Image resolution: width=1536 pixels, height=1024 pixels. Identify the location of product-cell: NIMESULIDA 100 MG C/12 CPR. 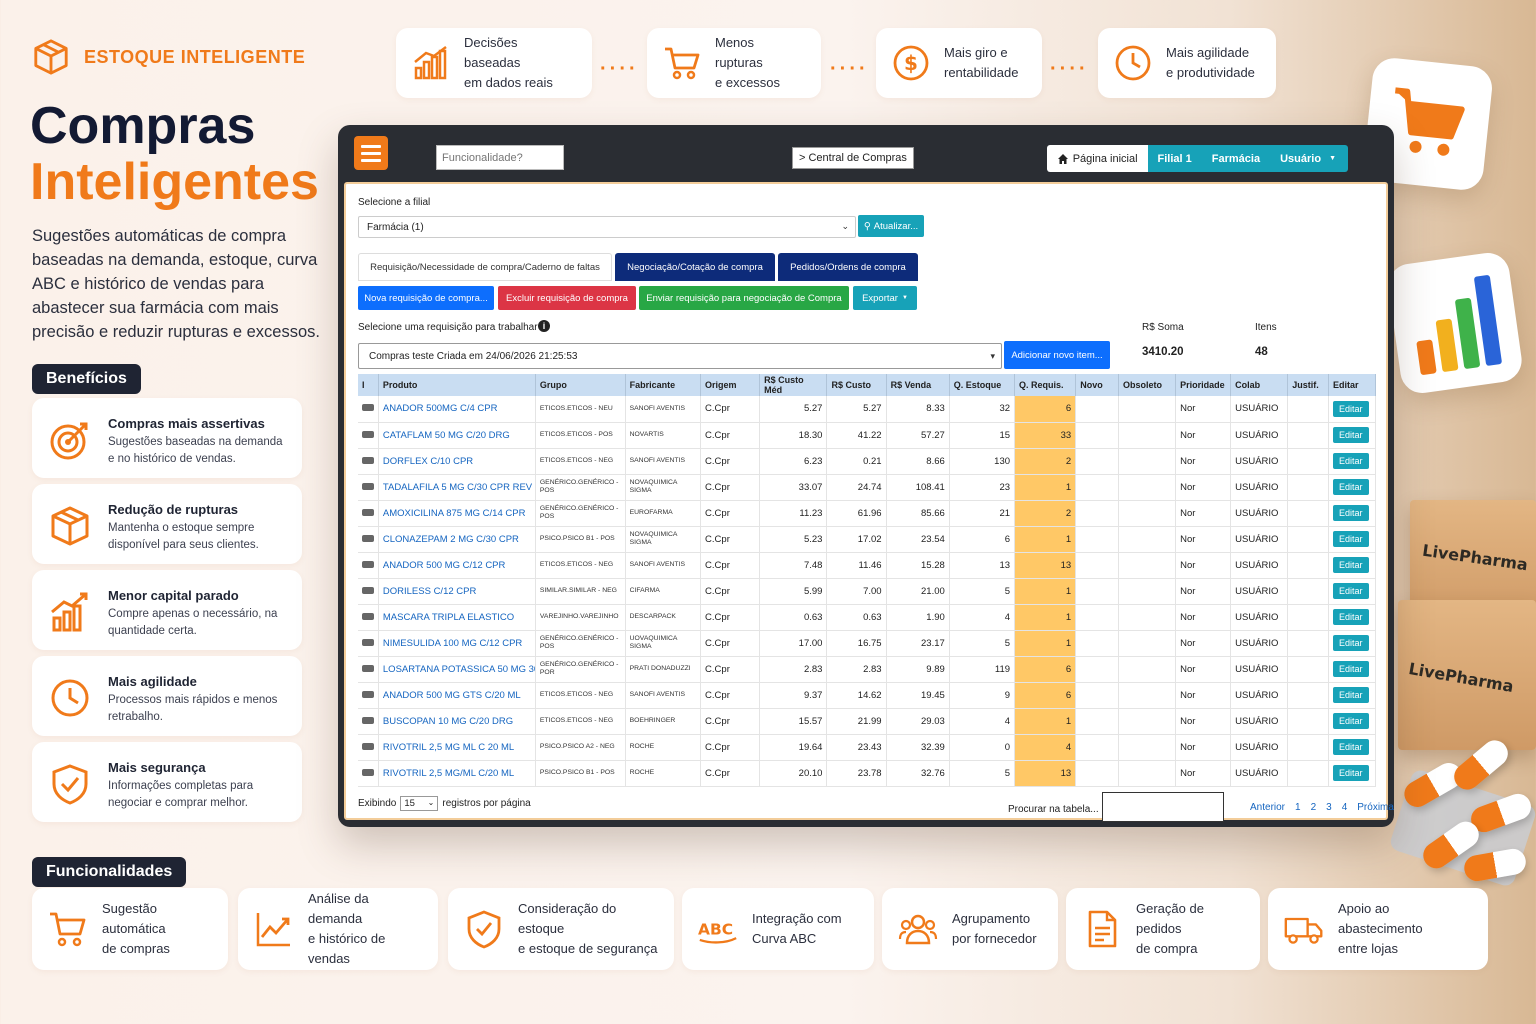
(457, 643).